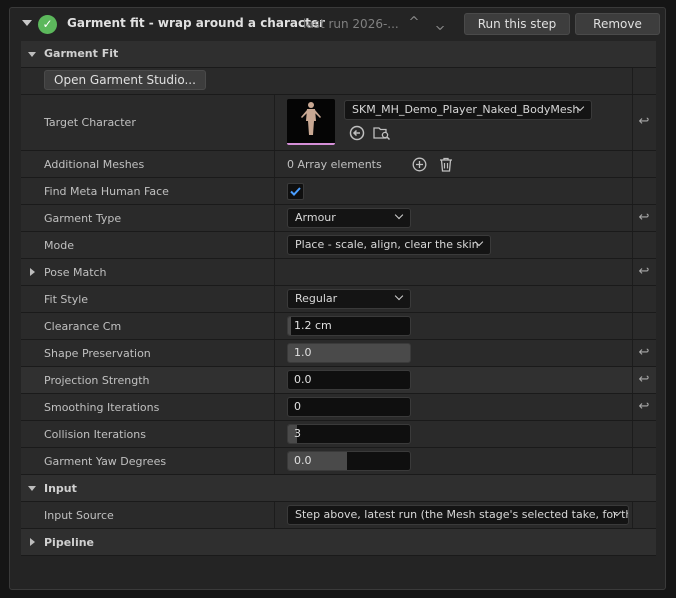 Image resolution: width=676 pixels, height=598 pixels. Describe the element at coordinates (90, 122) in the screenshot. I see `property-label: Target Character` at that location.